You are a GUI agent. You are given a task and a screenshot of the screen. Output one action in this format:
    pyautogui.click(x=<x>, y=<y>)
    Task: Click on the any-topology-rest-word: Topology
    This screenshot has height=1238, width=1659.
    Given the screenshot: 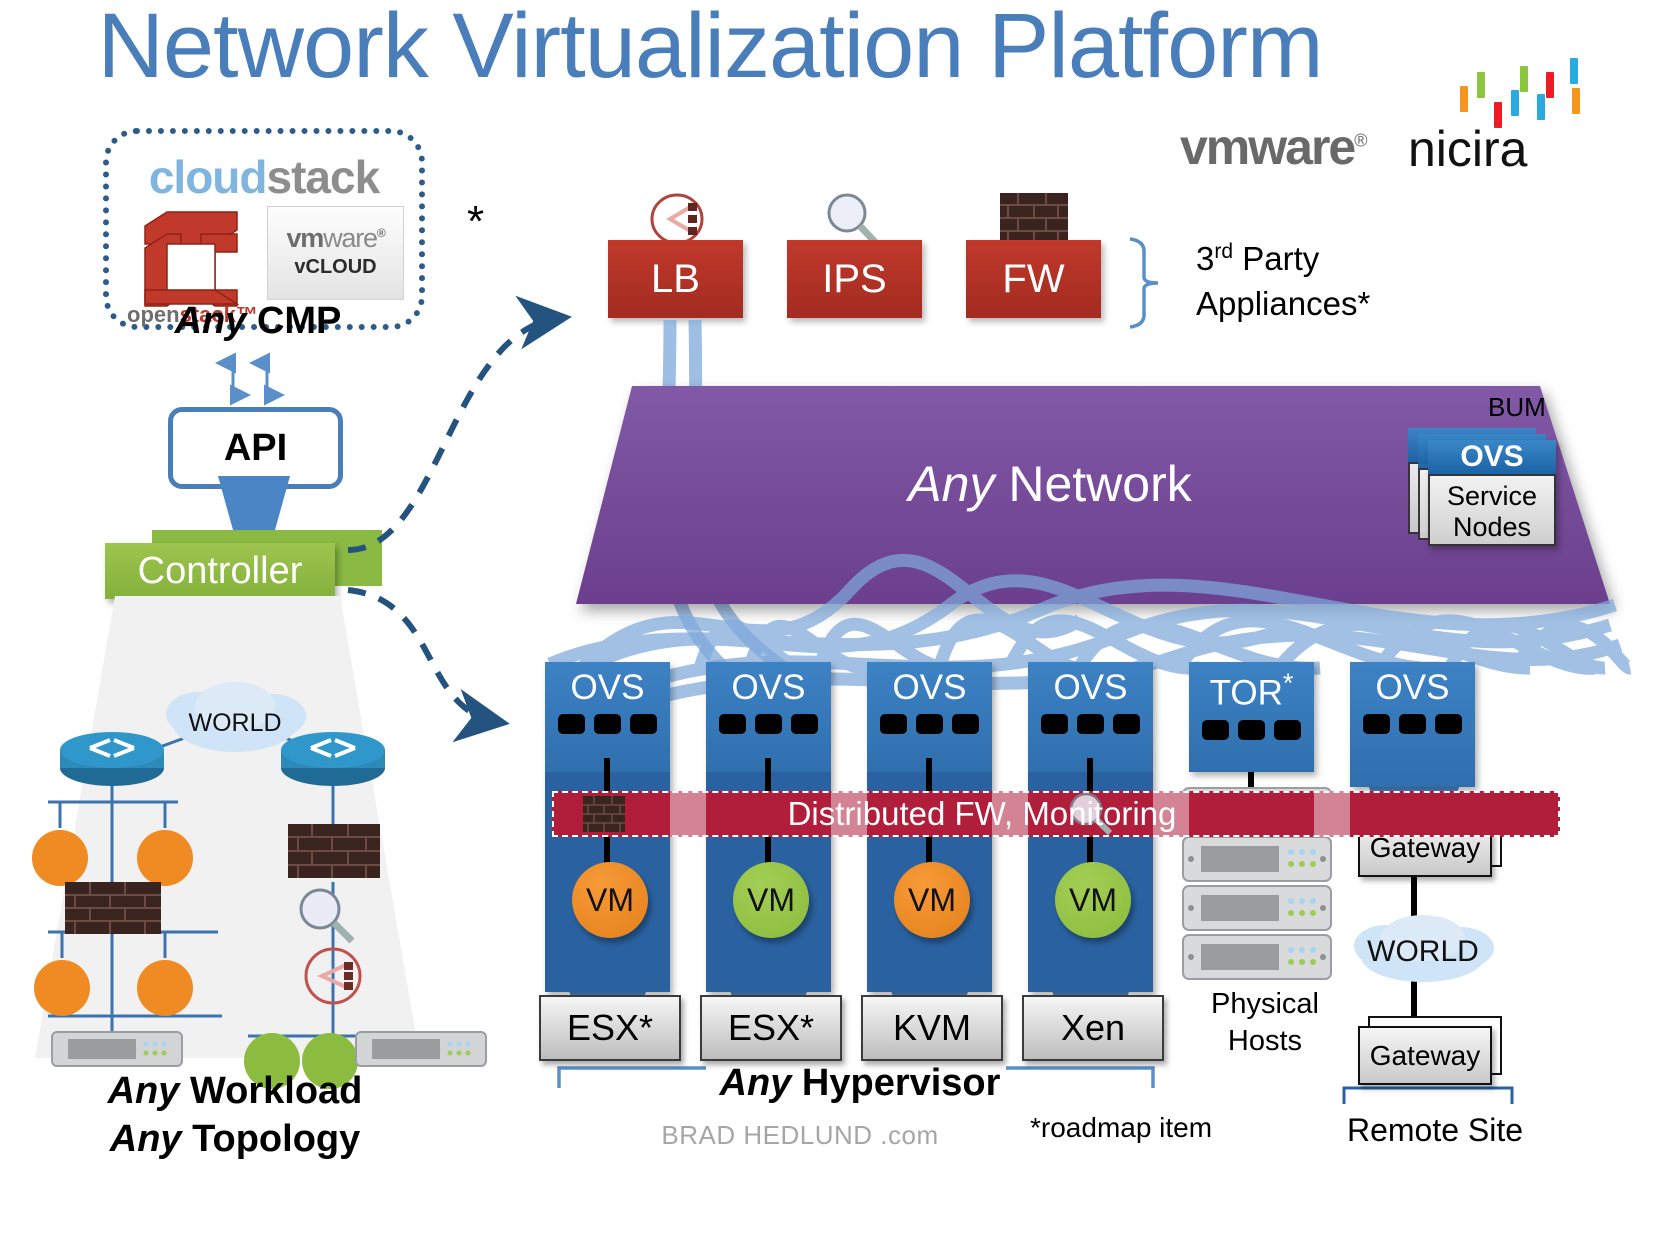 What is the action you would take?
    pyautogui.click(x=271, y=1139)
    